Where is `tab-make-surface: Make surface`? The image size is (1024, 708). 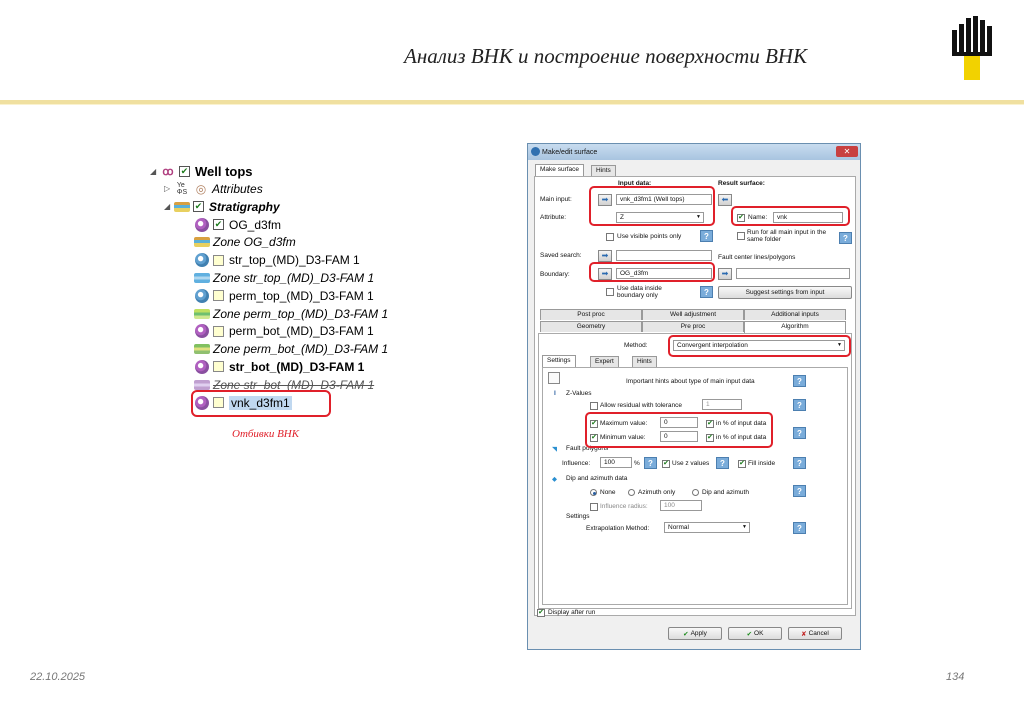
tab-make-surface: Make surface is located at coordinates (560, 170).